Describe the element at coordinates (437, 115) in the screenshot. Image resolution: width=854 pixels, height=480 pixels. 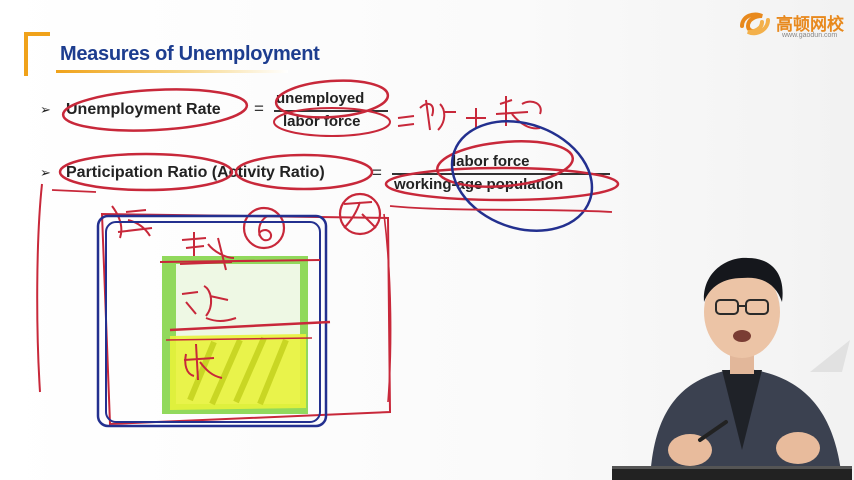
I see `handwritten-jiu` at that location.